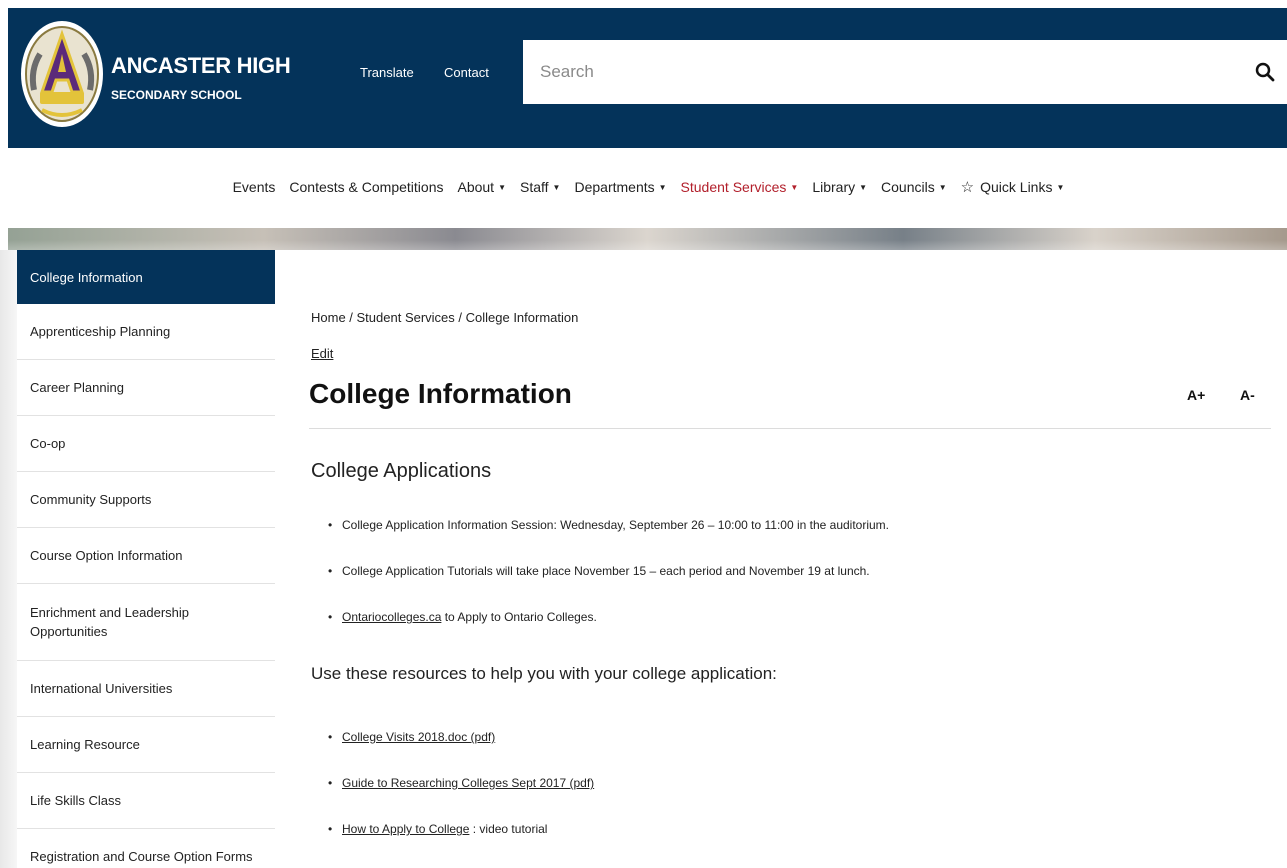 Image resolution: width=1287 pixels, height=868 pixels. What do you see at coordinates (476, 187) in the screenshot?
I see `nav-label: About` at bounding box center [476, 187].